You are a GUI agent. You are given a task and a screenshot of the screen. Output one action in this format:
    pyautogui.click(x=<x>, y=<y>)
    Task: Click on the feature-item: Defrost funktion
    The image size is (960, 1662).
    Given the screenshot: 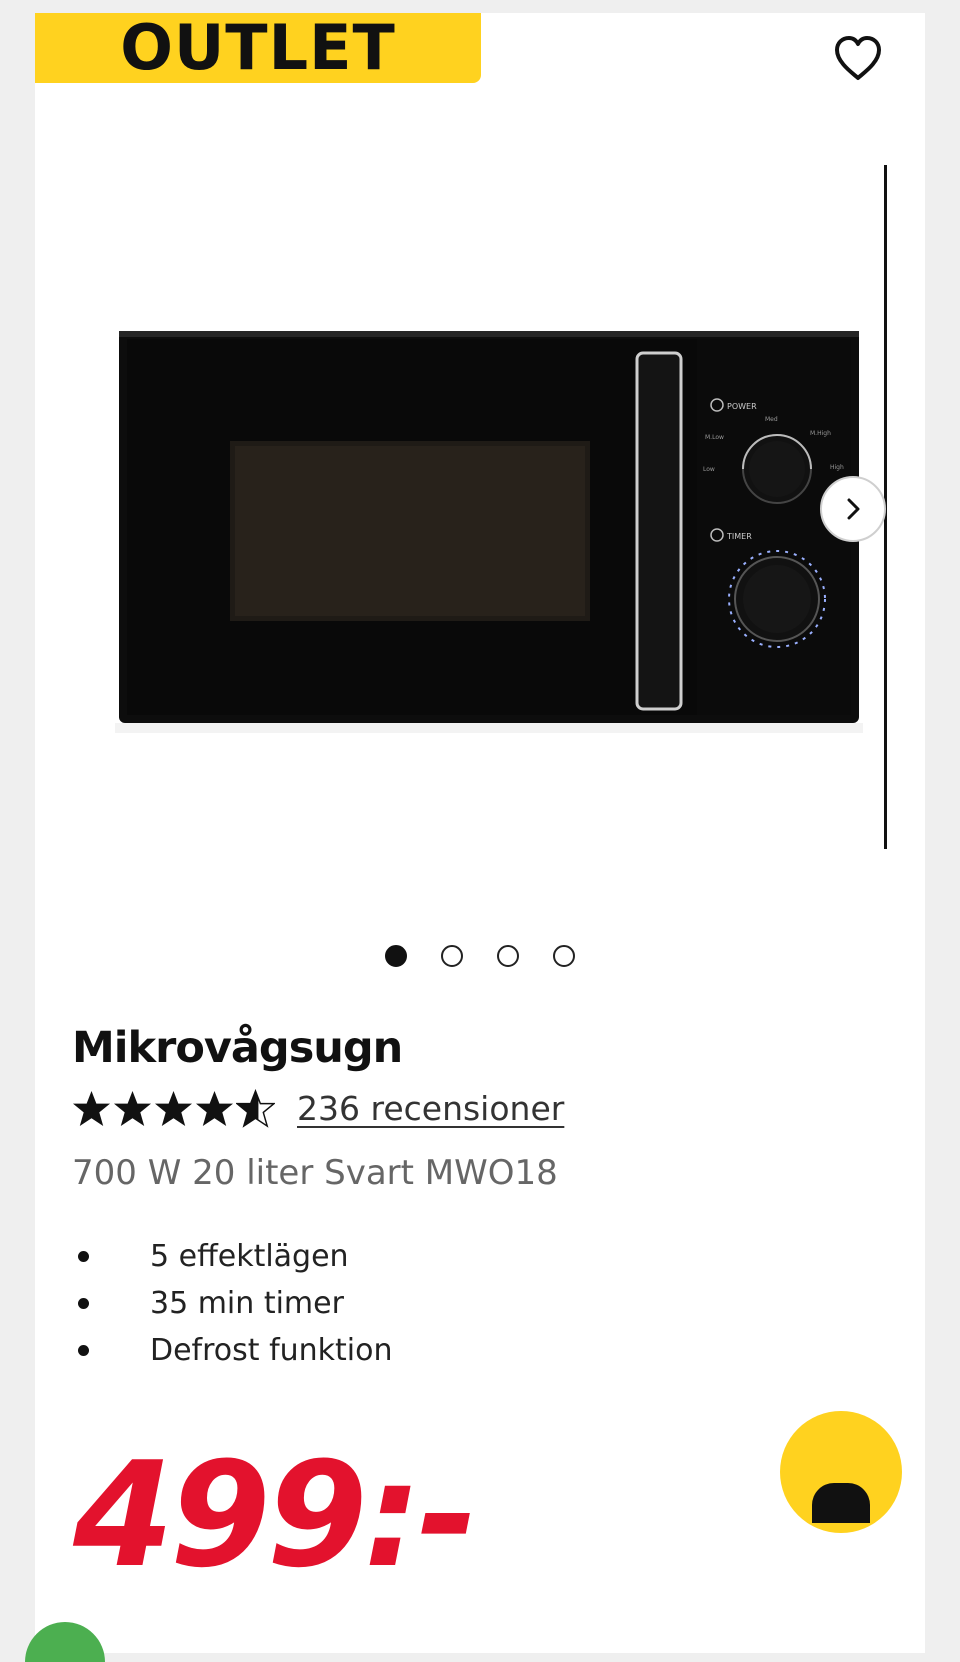 What is the action you would take?
    pyautogui.click(x=232, y=1350)
    